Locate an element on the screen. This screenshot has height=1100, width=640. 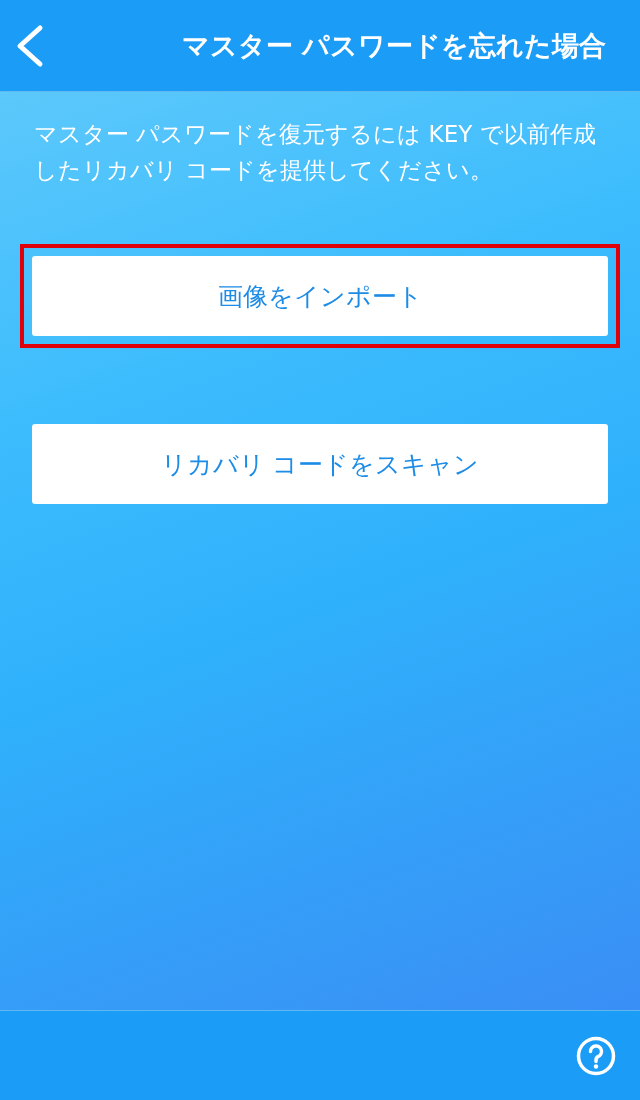
action-button: 画像をインポート is located at coordinates (320, 296).